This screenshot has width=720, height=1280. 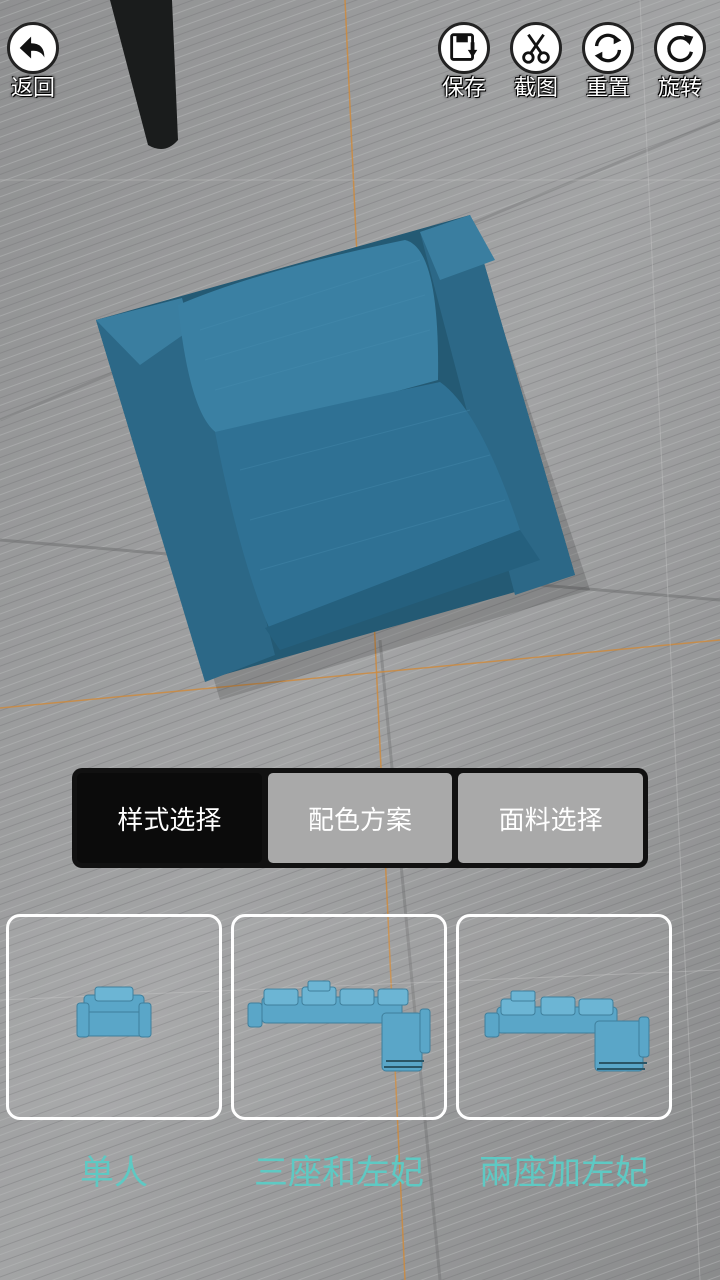 What do you see at coordinates (535, 88) in the screenshot?
I see `screenshot-label: 截图` at bounding box center [535, 88].